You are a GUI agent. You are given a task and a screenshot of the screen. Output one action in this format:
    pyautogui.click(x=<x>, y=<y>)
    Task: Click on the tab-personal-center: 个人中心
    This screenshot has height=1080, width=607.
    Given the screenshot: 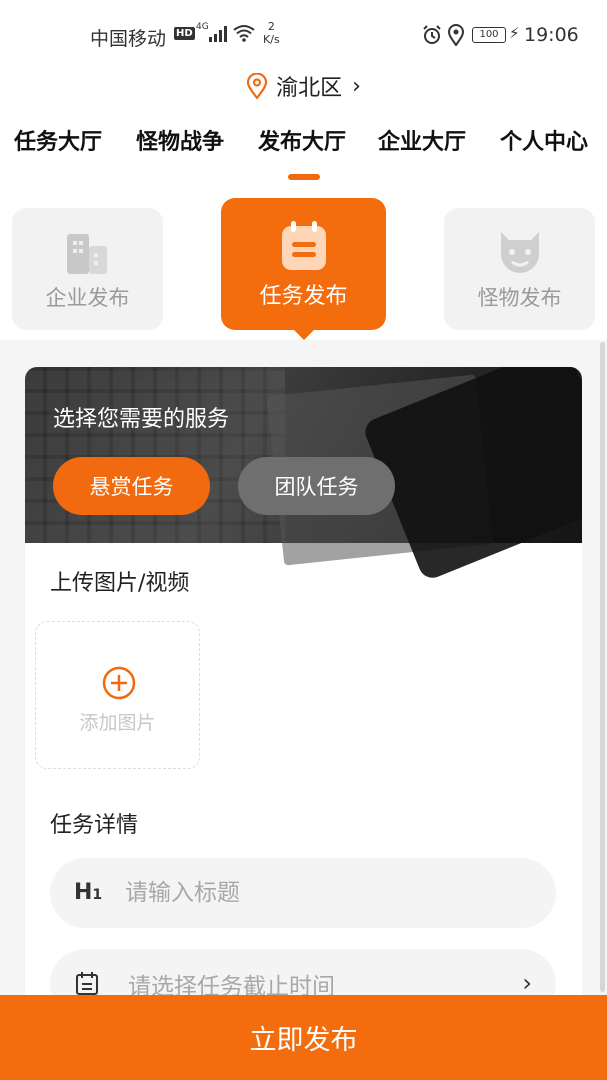 What is the action you would take?
    pyautogui.click(x=544, y=140)
    